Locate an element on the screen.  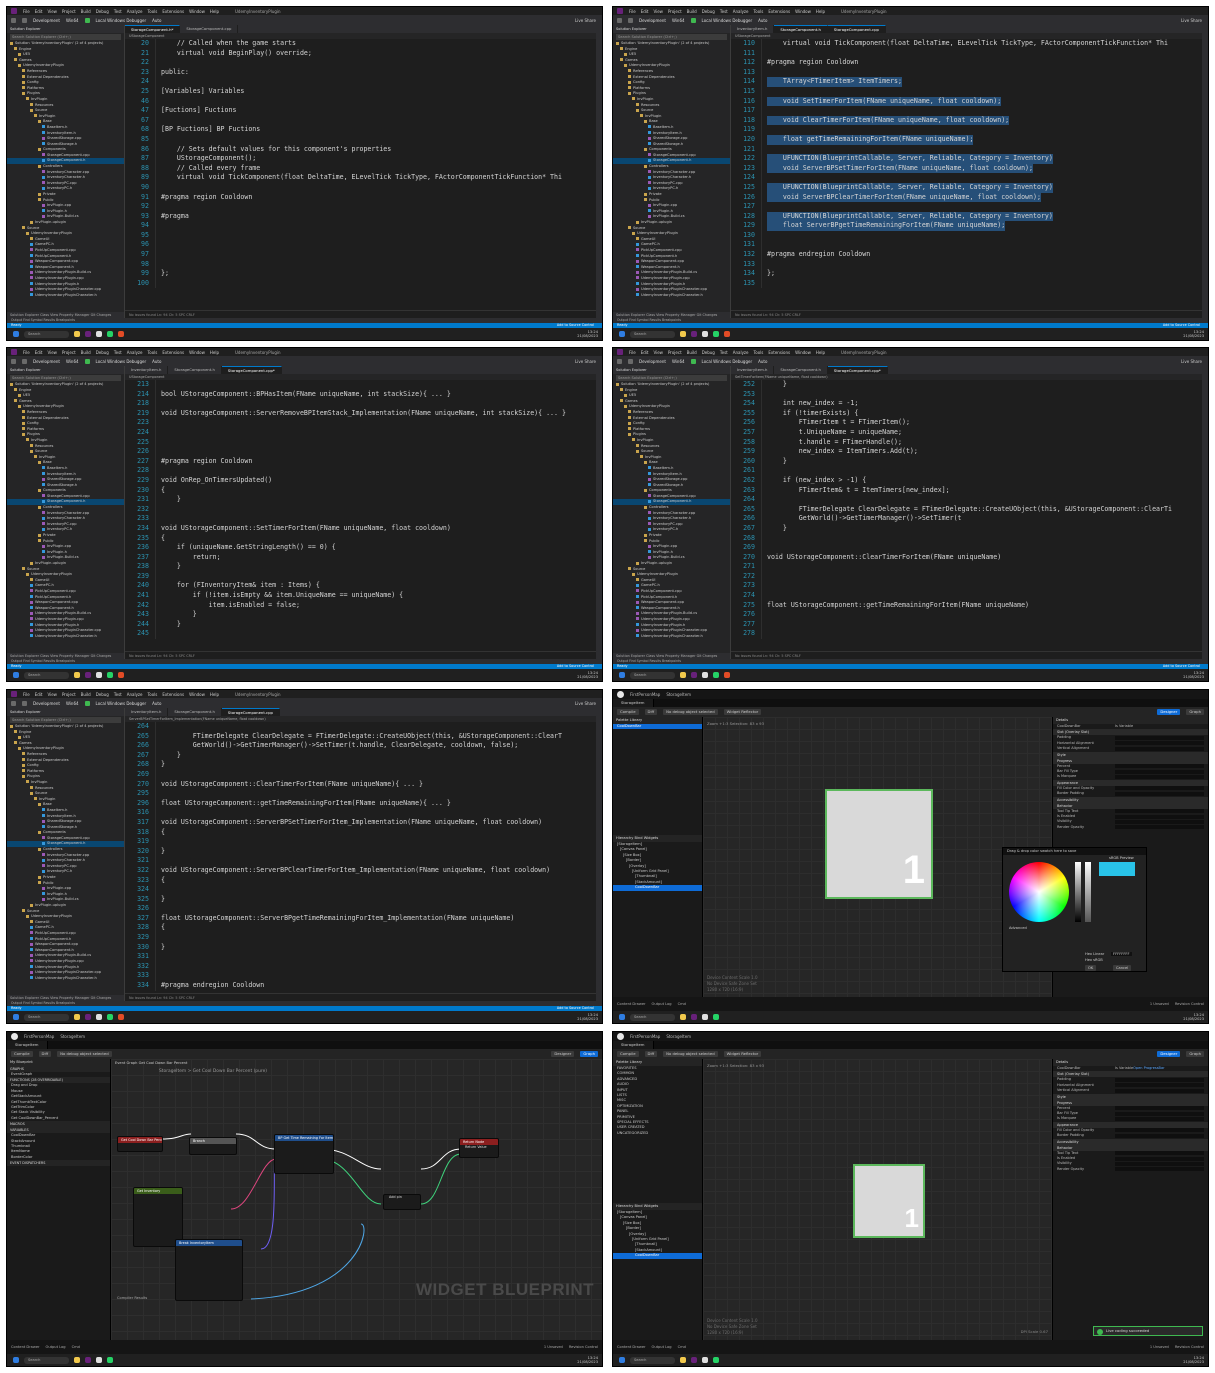
code-line: 46 is located at coordinates (360, 101).